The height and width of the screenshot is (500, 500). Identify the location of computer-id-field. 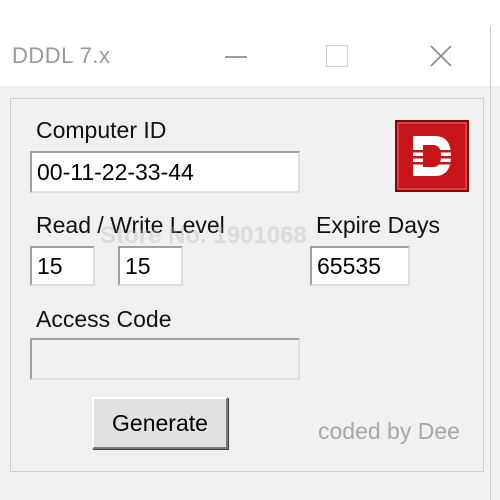
(165, 172).